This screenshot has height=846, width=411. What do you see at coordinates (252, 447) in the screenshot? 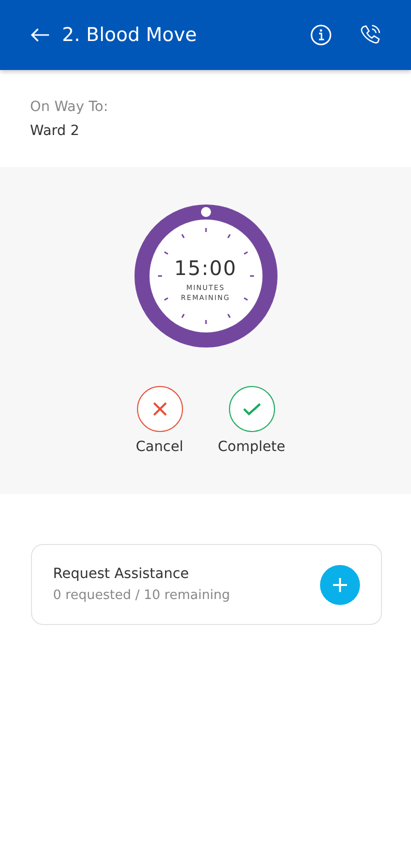
I see `action-label: Complete` at bounding box center [252, 447].